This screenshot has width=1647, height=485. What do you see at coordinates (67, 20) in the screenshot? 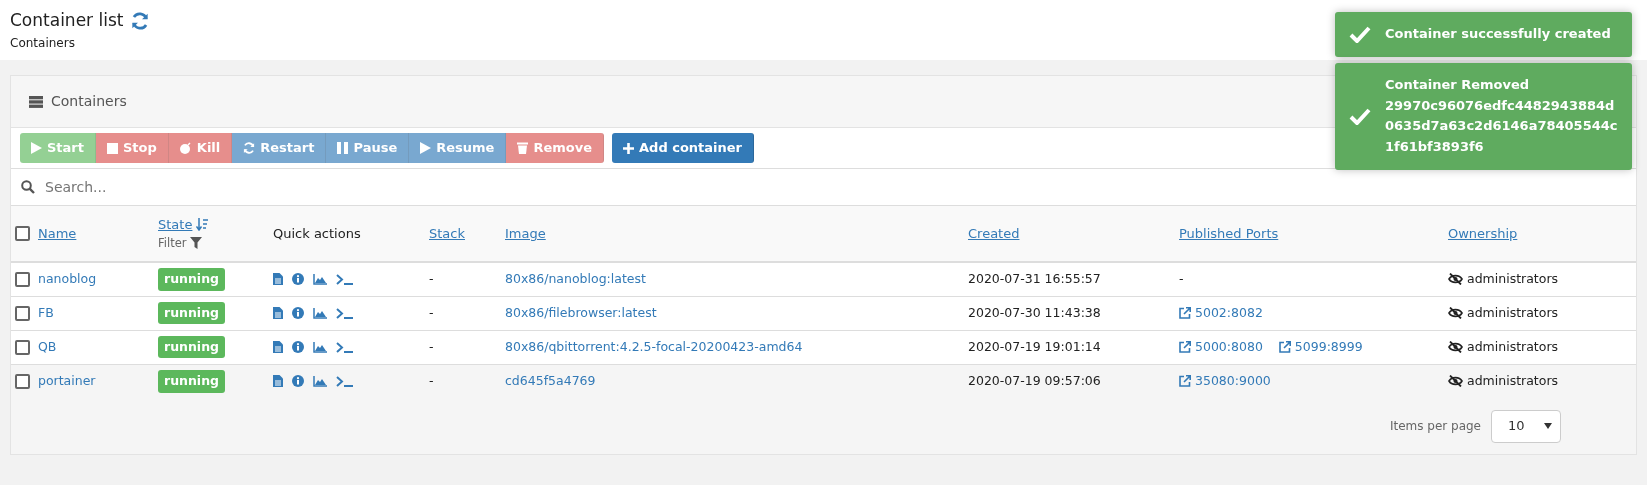
I see `page-title: Container list` at bounding box center [67, 20].